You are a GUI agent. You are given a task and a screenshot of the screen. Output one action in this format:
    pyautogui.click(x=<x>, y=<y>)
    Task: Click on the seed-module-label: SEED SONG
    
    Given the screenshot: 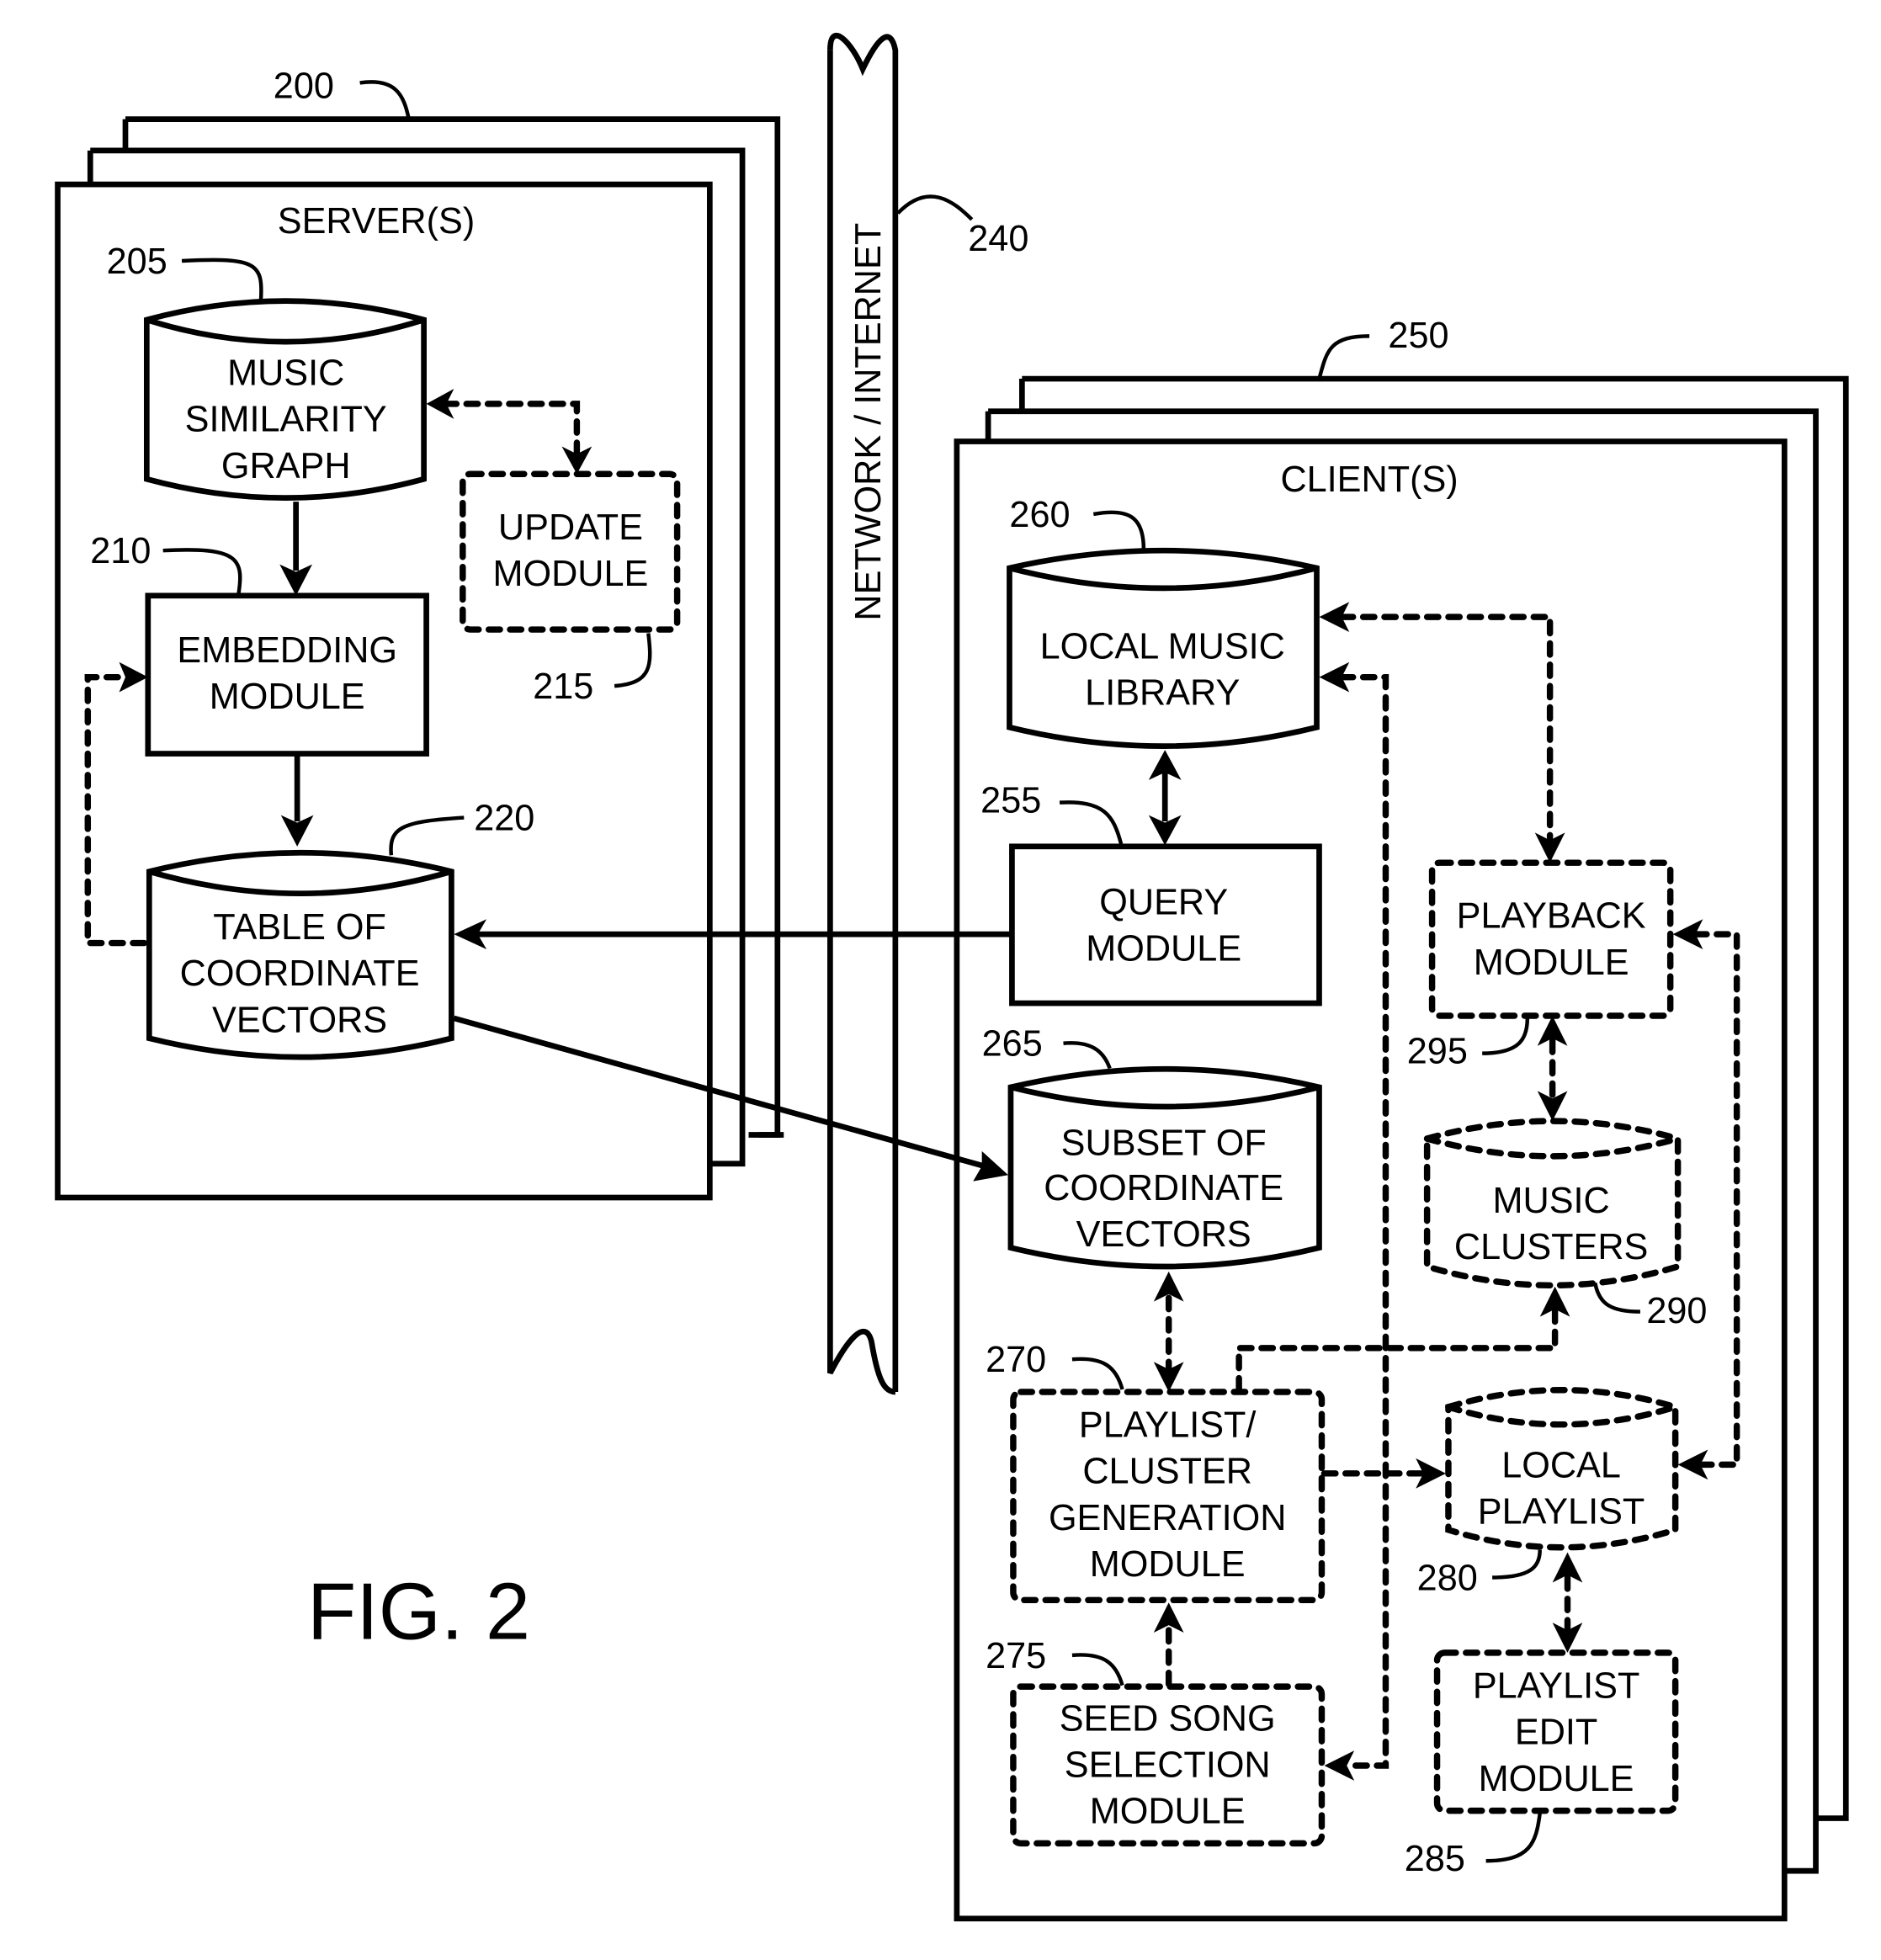 What is the action you would take?
    pyautogui.click(x=1168, y=1718)
    